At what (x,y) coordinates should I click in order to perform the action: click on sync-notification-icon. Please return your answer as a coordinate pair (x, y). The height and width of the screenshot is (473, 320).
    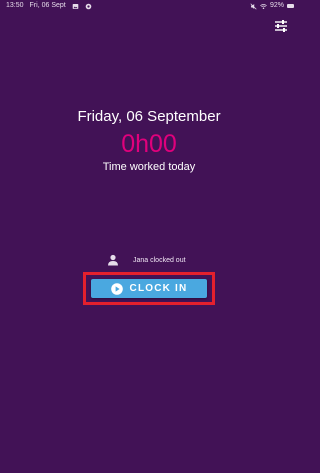
    Looking at the image, I should click on (88, 6).